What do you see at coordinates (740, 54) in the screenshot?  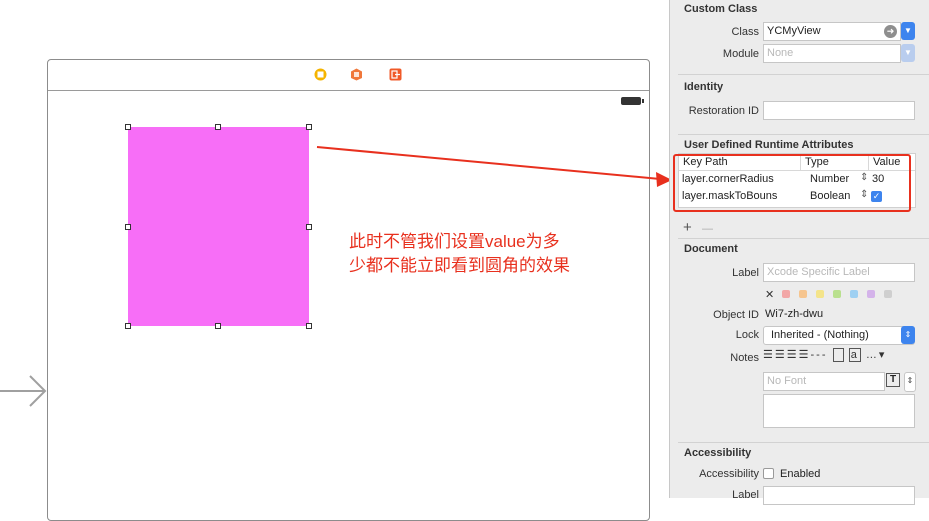 I see `module-label: Module` at bounding box center [740, 54].